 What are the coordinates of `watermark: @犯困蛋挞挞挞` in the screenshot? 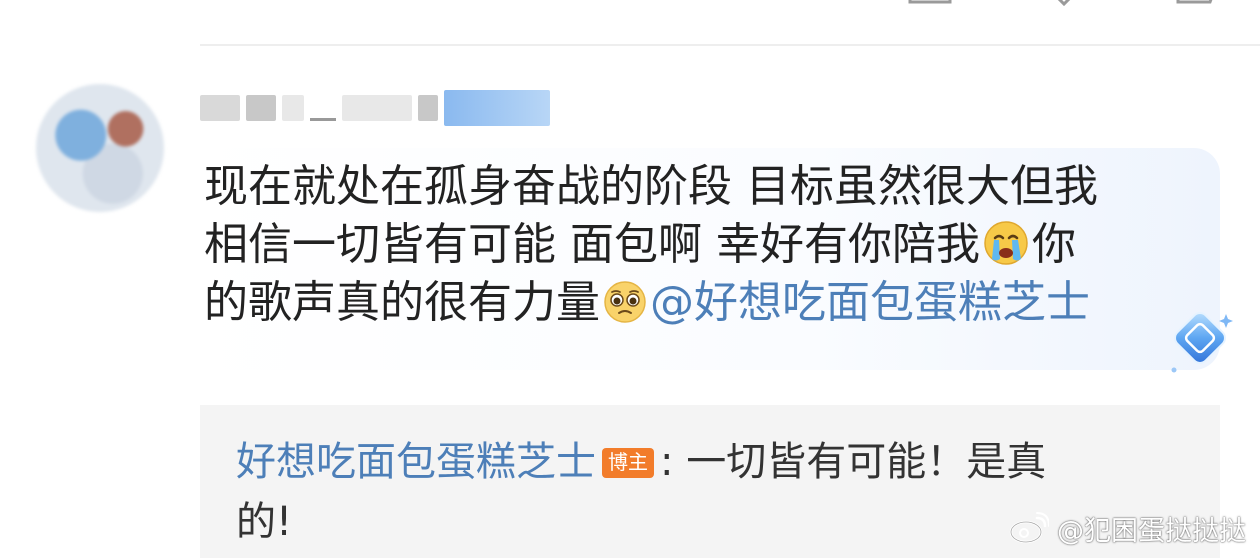 It's located at (1127, 528).